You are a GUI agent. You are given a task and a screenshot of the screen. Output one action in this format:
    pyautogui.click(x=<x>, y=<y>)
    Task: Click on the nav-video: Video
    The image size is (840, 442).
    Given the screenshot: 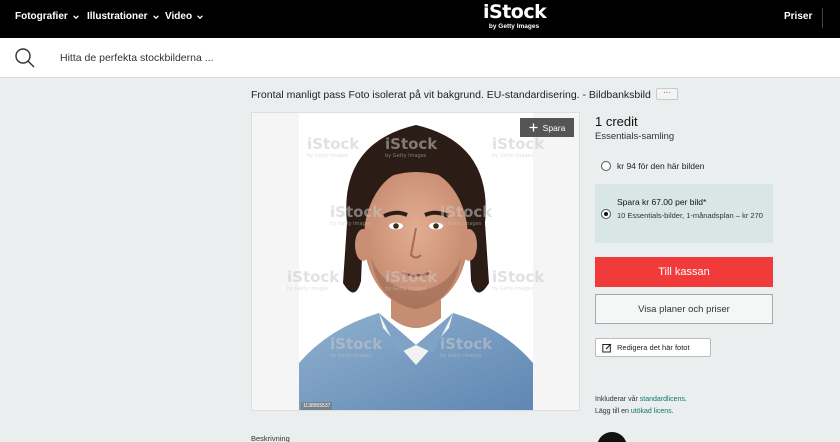 What is the action you would take?
    pyautogui.click(x=184, y=16)
    